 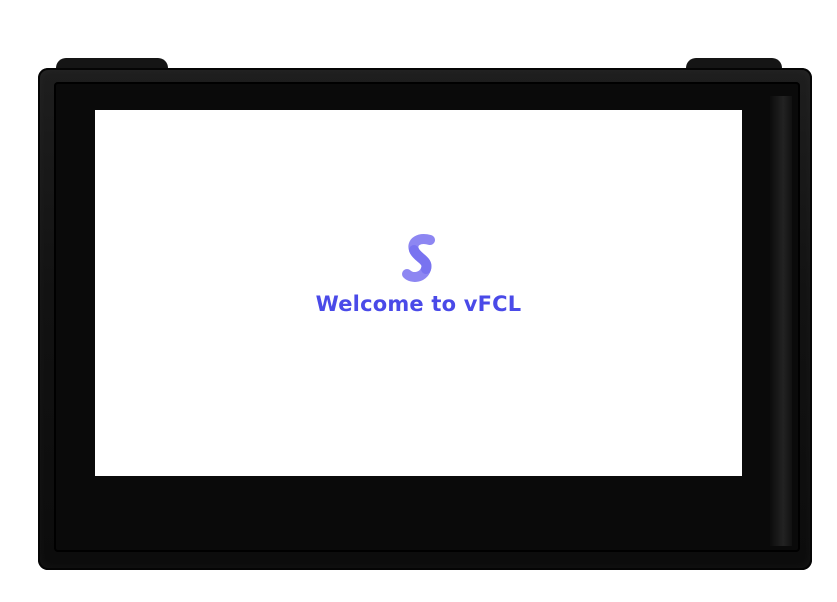 I want to click on bezel-side-edge, so click(x=781, y=321).